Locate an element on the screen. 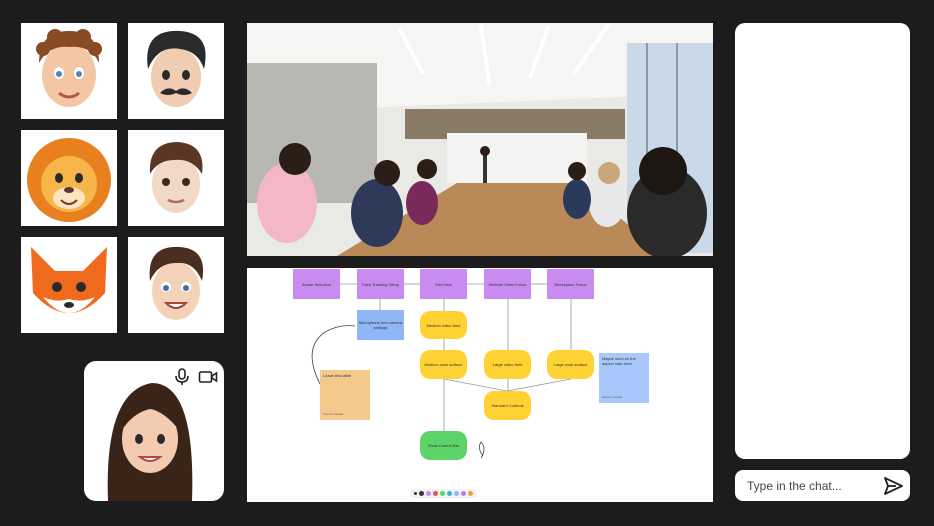 The width and height of the screenshot is (934, 526). sticky-note-text: Leave this table is located at coordinates (337, 375).